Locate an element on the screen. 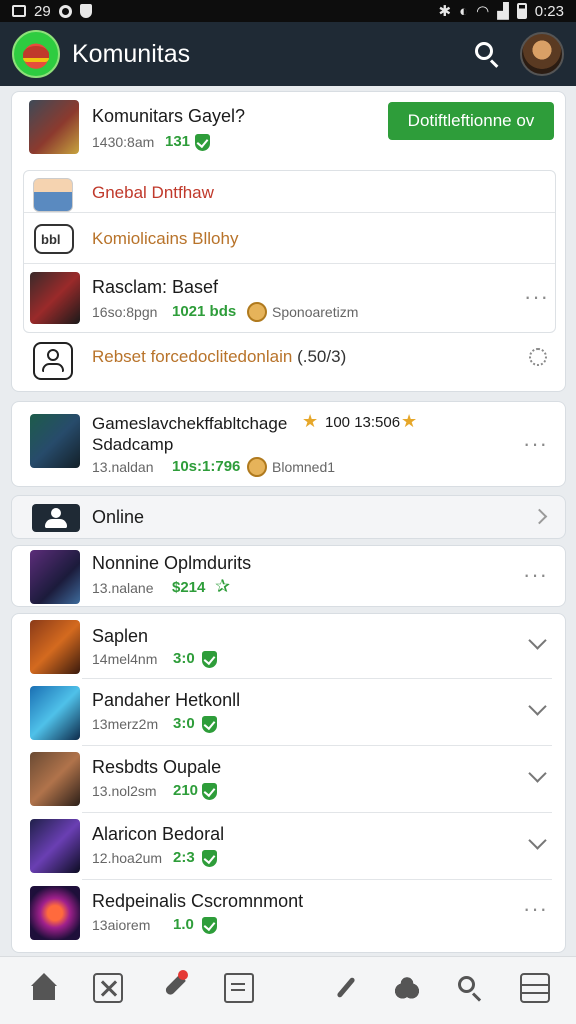 The image size is (576, 1024). nonnine-title: Nonnine Oplmdurits is located at coordinates (171, 563).